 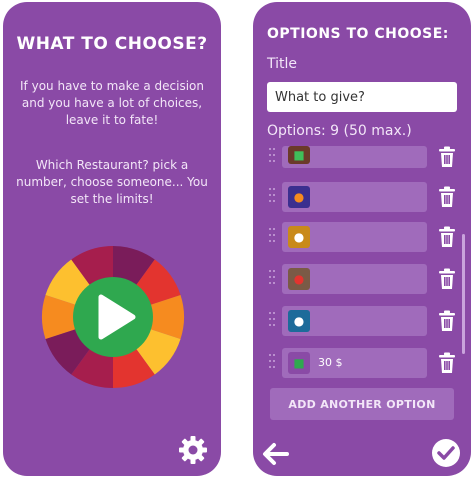 What do you see at coordinates (362, 97) in the screenshot?
I see `title-input` at bounding box center [362, 97].